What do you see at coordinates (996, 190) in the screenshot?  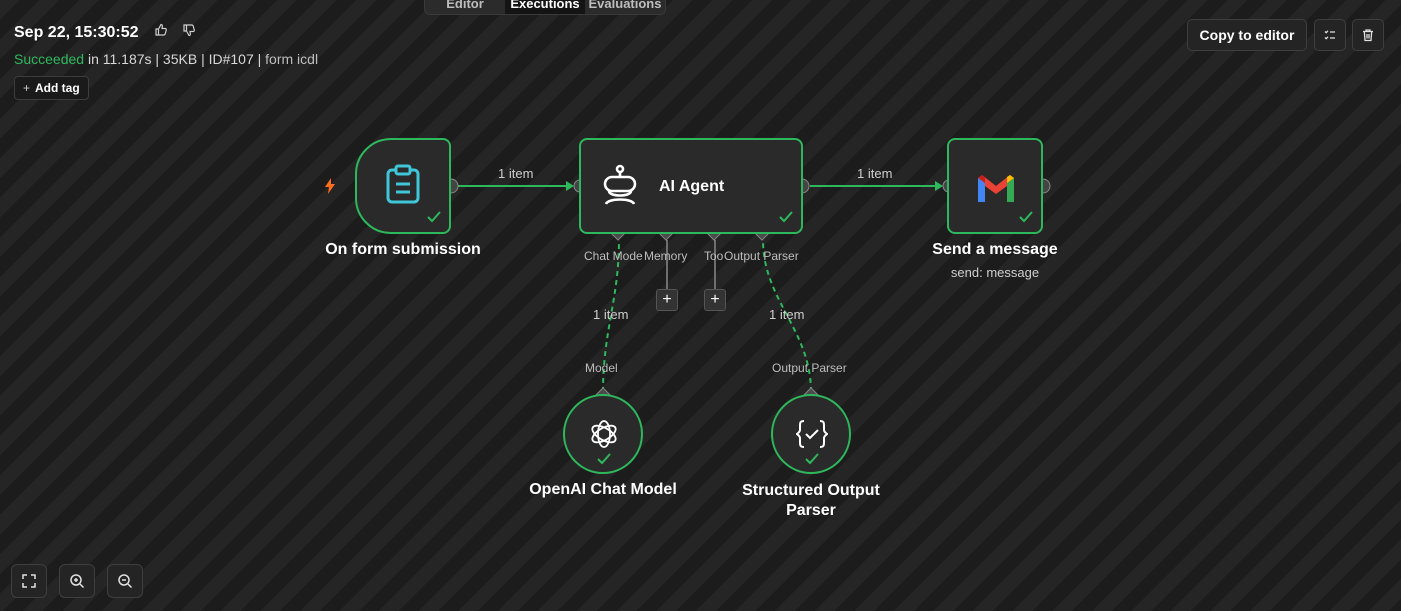 I see `gmail-icon` at bounding box center [996, 190].